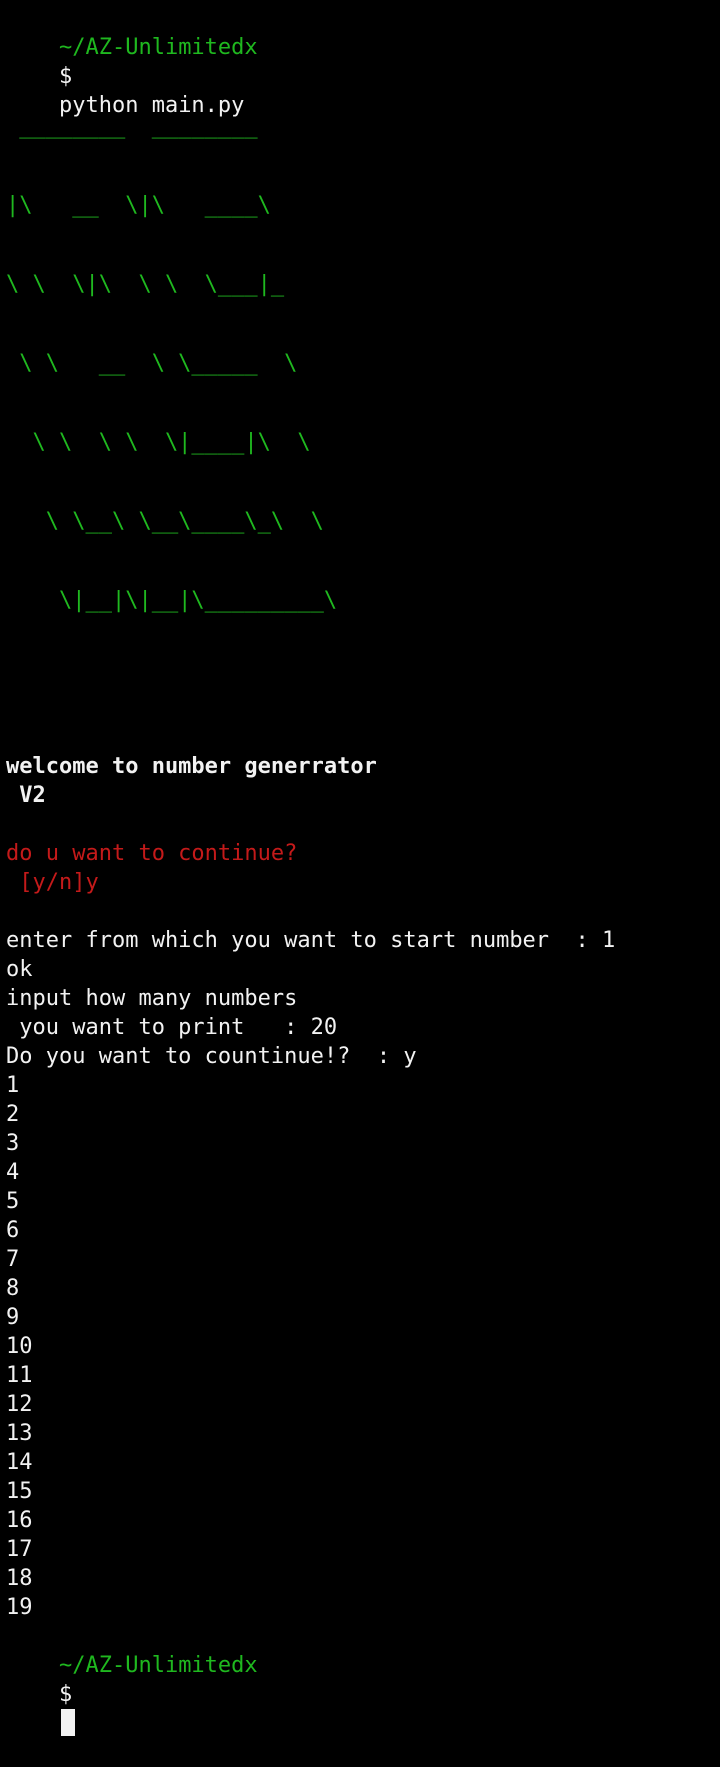 The image size is (720, 1767). I want to click on output-line: Do you want to countinue!? : y, so click(211, 1056).